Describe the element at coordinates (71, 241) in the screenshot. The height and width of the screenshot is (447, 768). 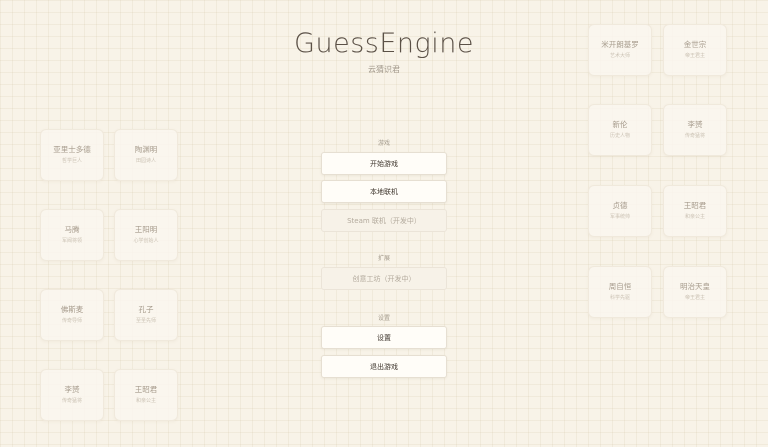
I see `character-role: 军阀将领` at that location.